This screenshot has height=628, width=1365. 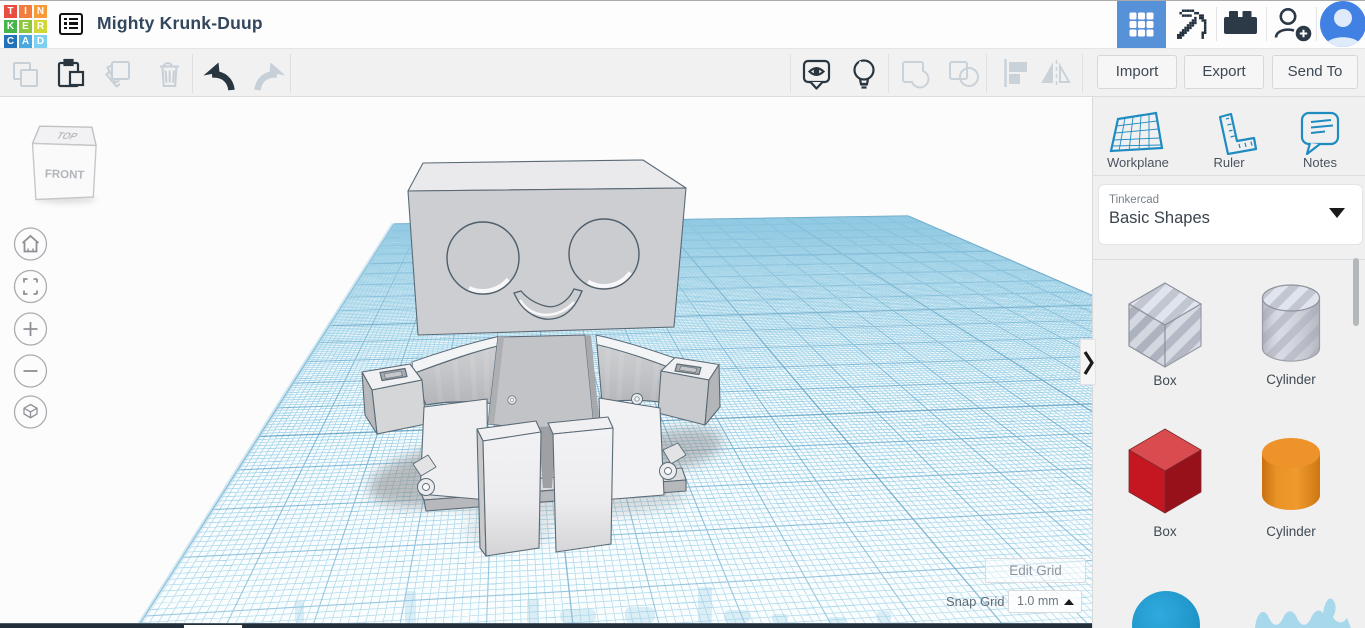 What do you see at coordinates (65, 174) in the screenshot?
I see `svg-text: FRONT` at bounding box center [65, 174].